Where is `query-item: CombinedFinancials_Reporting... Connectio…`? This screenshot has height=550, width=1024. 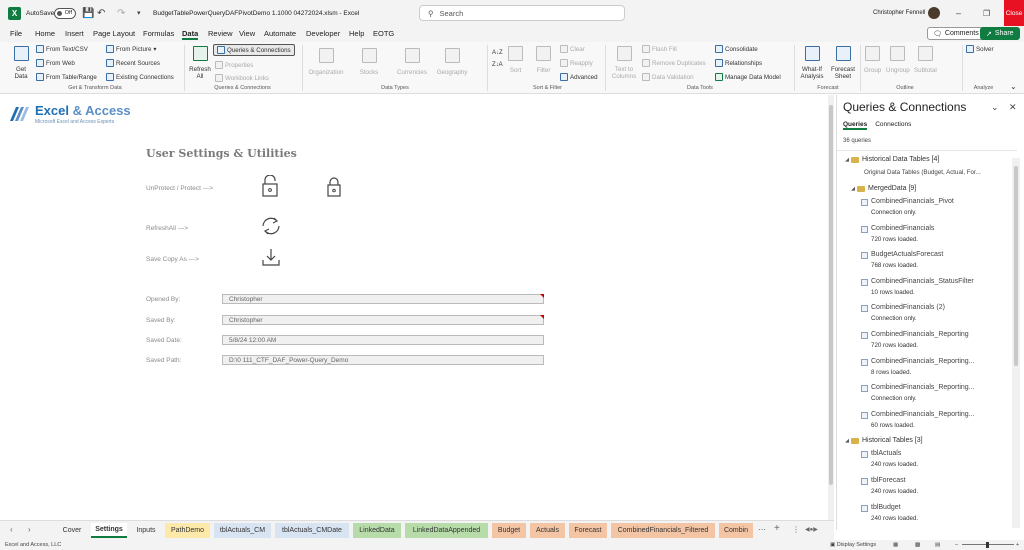
query-item: CombinedFinancials_Reporting... Connectio… is located at coordinates (927, 394).